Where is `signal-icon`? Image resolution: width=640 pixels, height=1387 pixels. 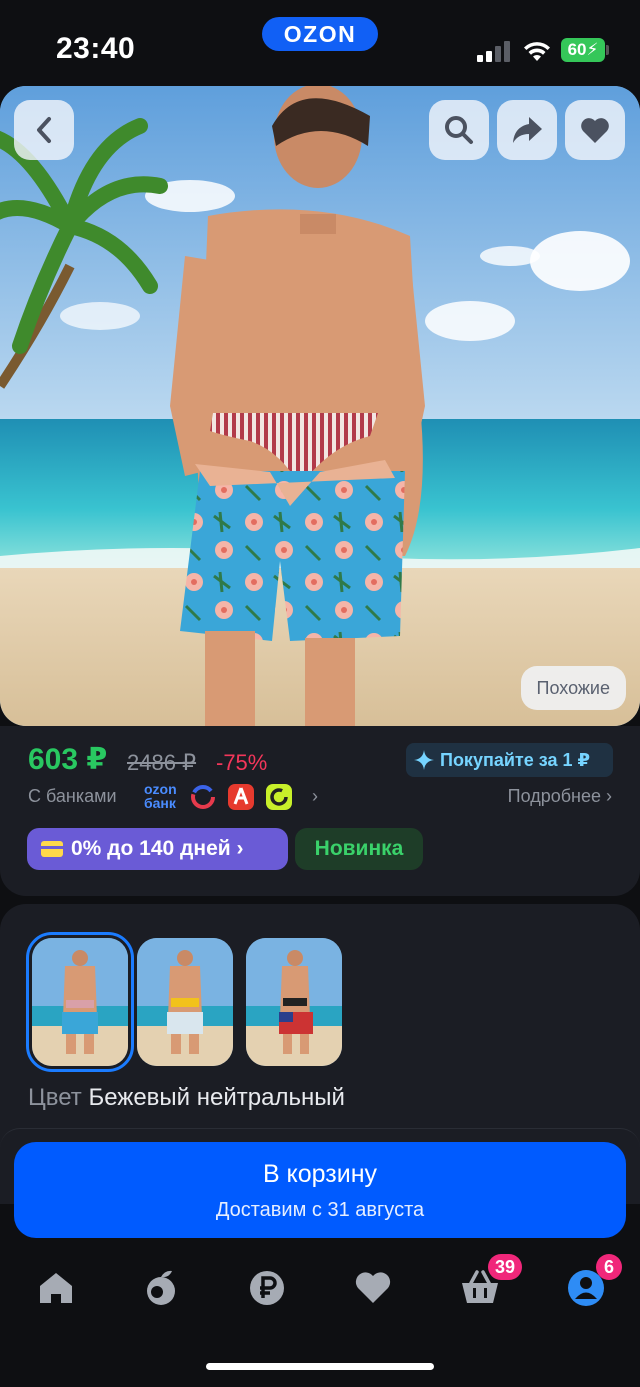 signal-icon is located at coordinates (494, 51).